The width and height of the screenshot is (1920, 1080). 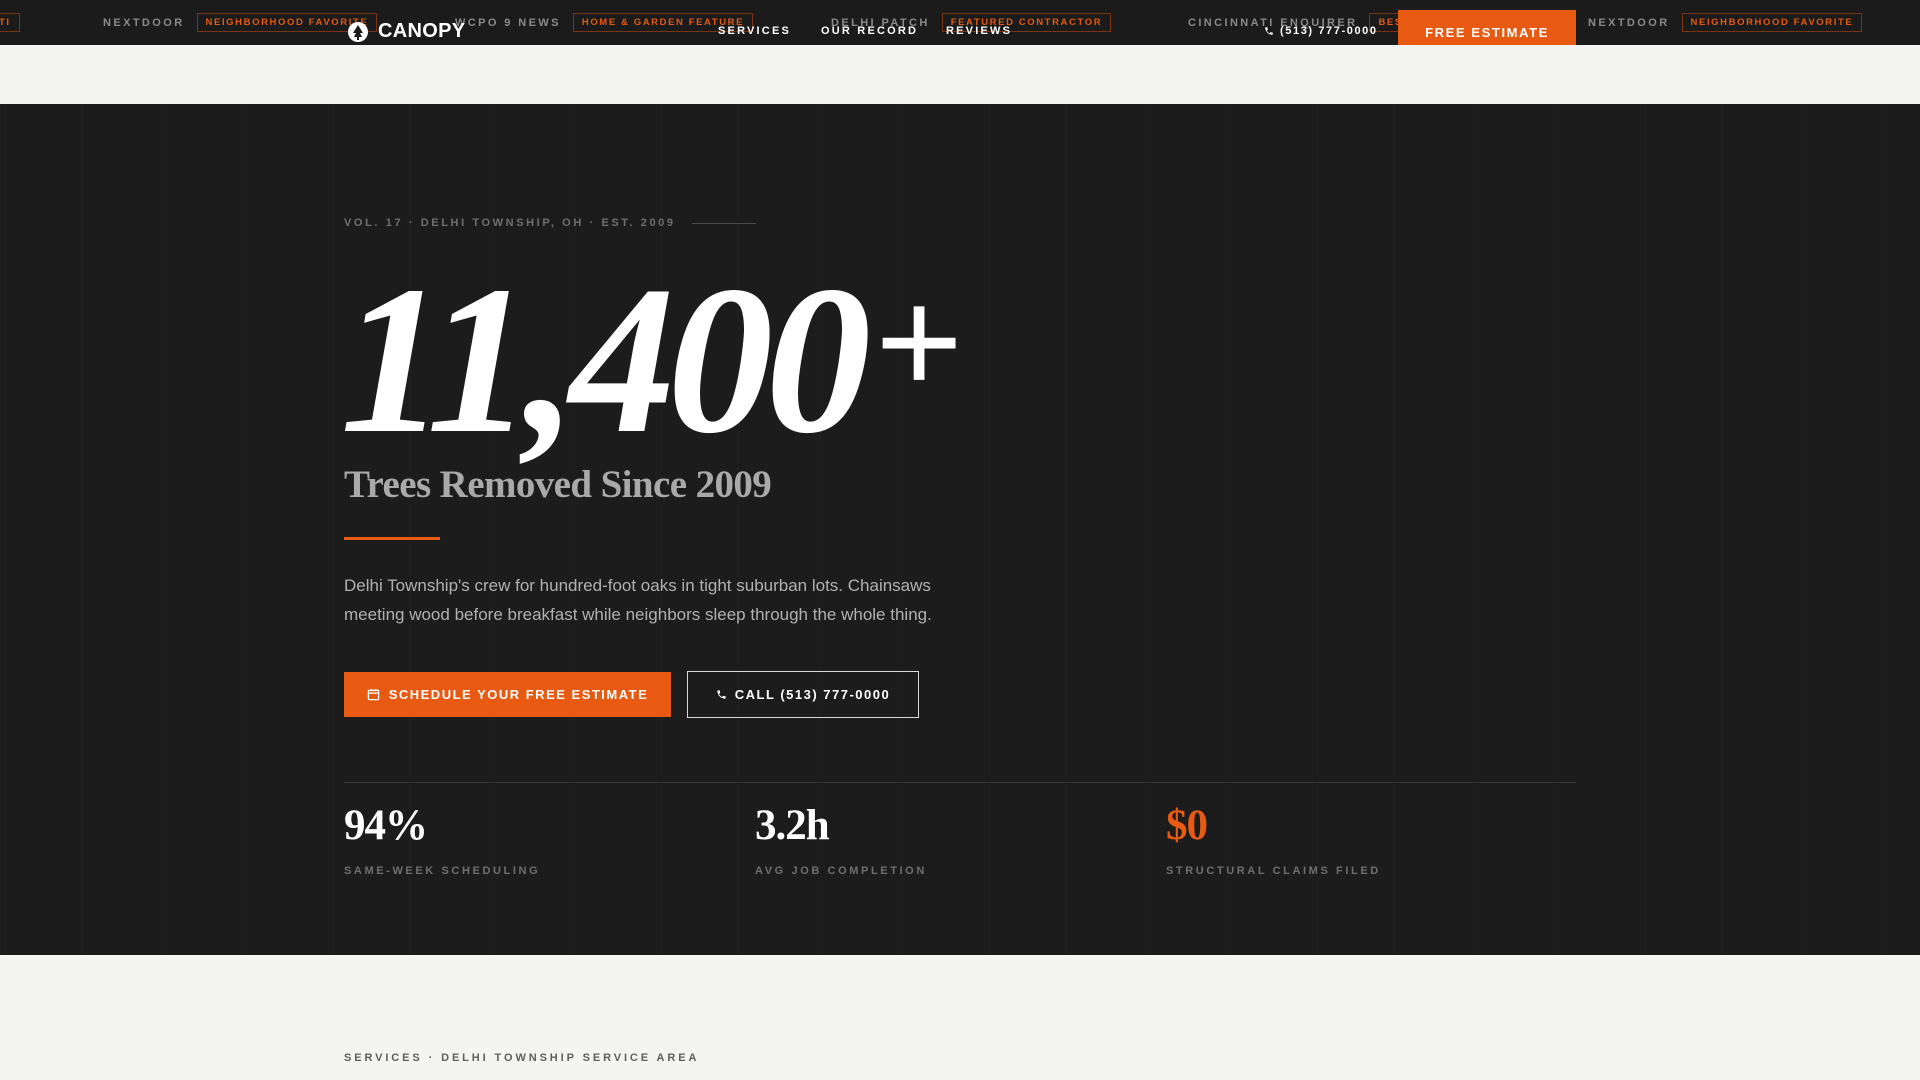 I want to click on brand-logo-link: CANOPY, so click(x=406, y=31).